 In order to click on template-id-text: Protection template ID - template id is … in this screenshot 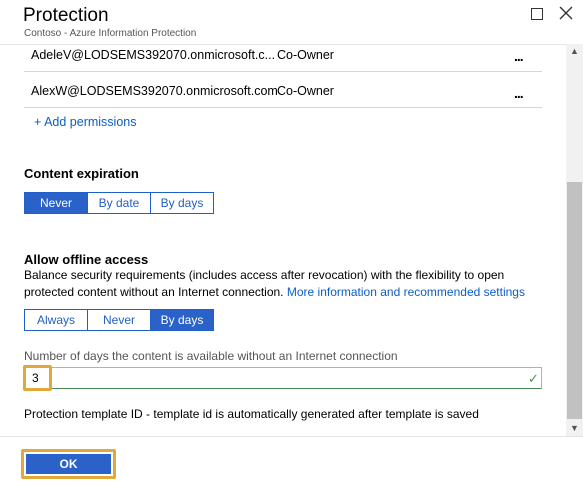, I will do `click(251, 414)`.